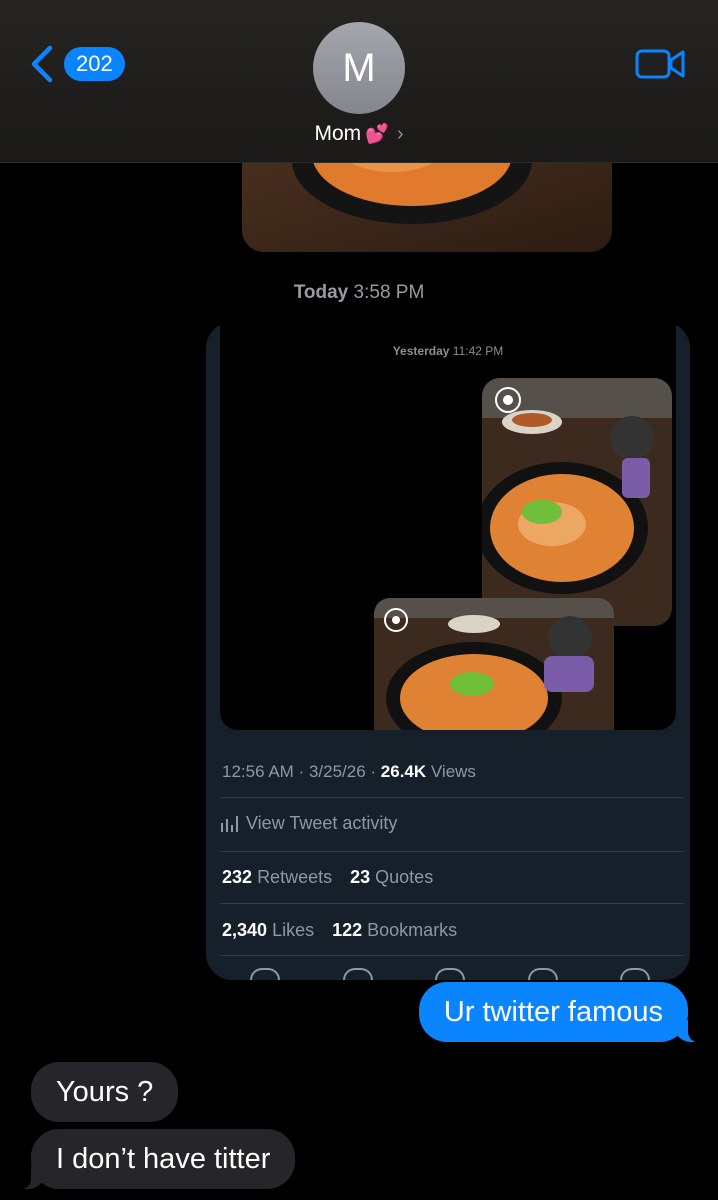 This screenshot has width=718, height=1200. Describe the element at coordinates (357, 974) in the screenshot. I see `retweet-icon` at that location.